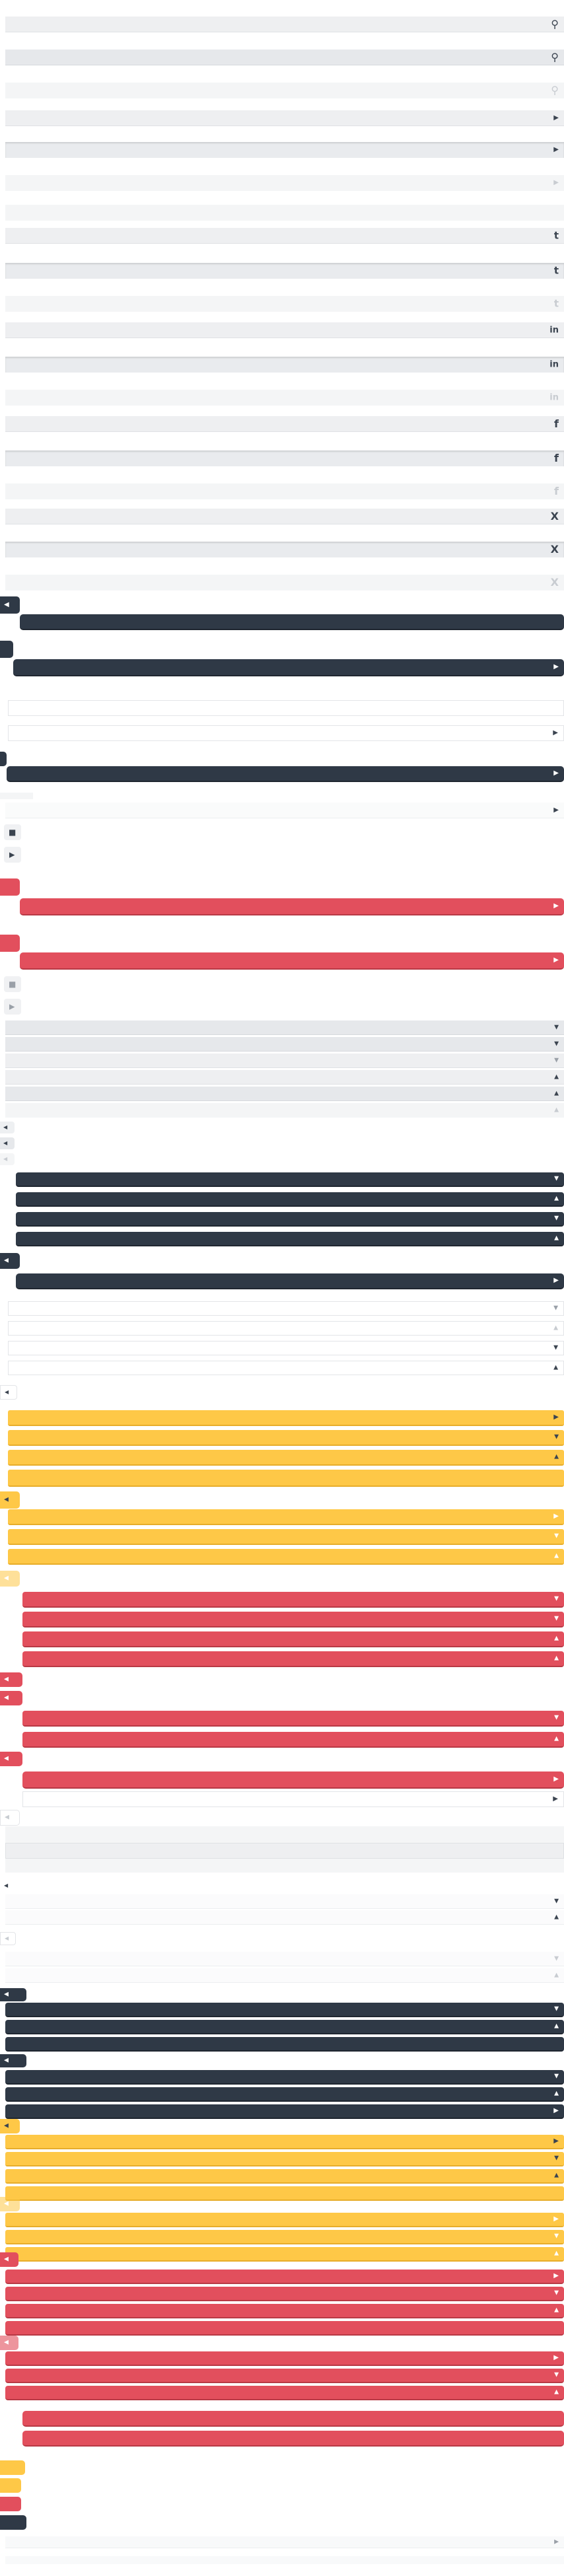  Describe the element at coordinates (284, 1959) in the screenshot. I see `plain-dropdown-3: ▼` at that location.